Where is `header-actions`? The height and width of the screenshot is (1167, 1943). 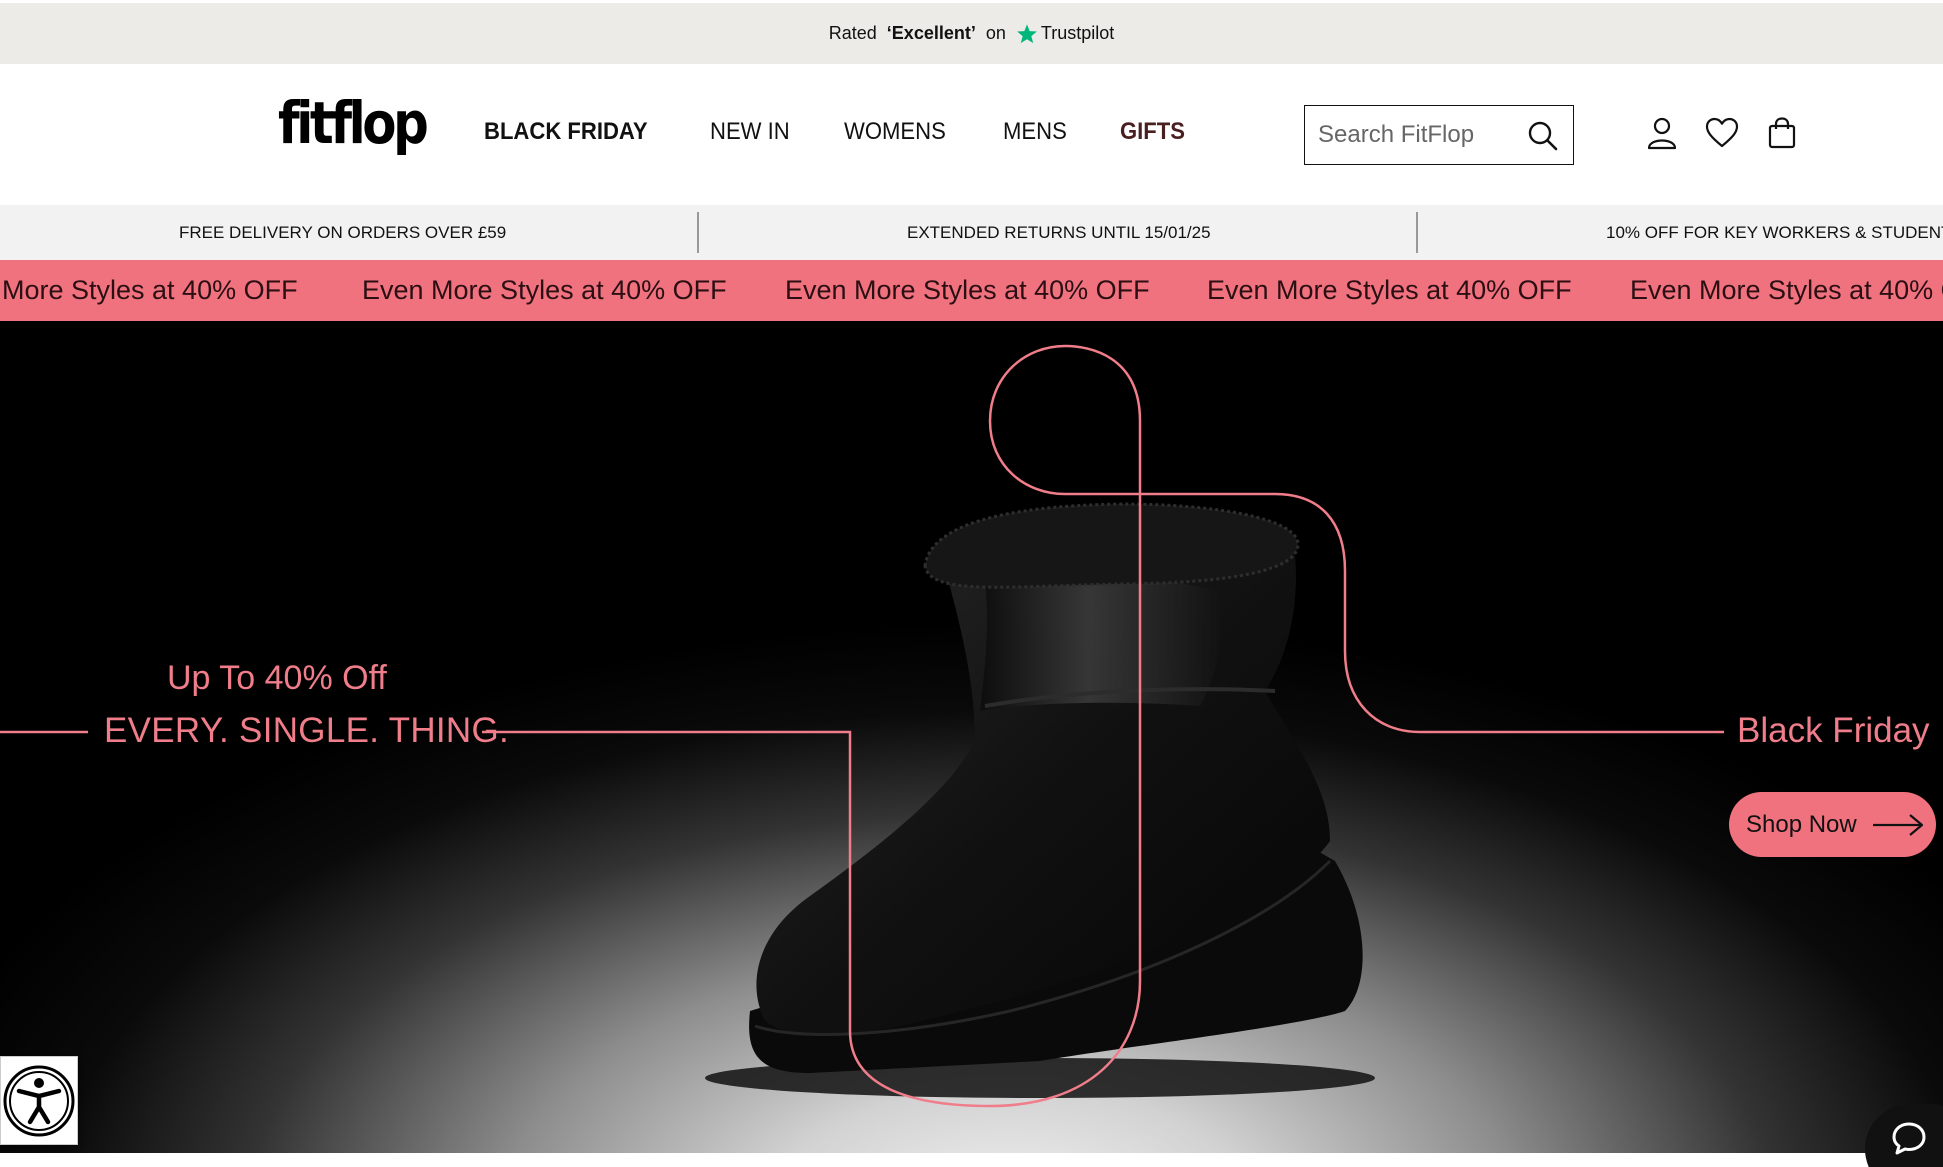
header-actions is located at coordinates (1722, 133).